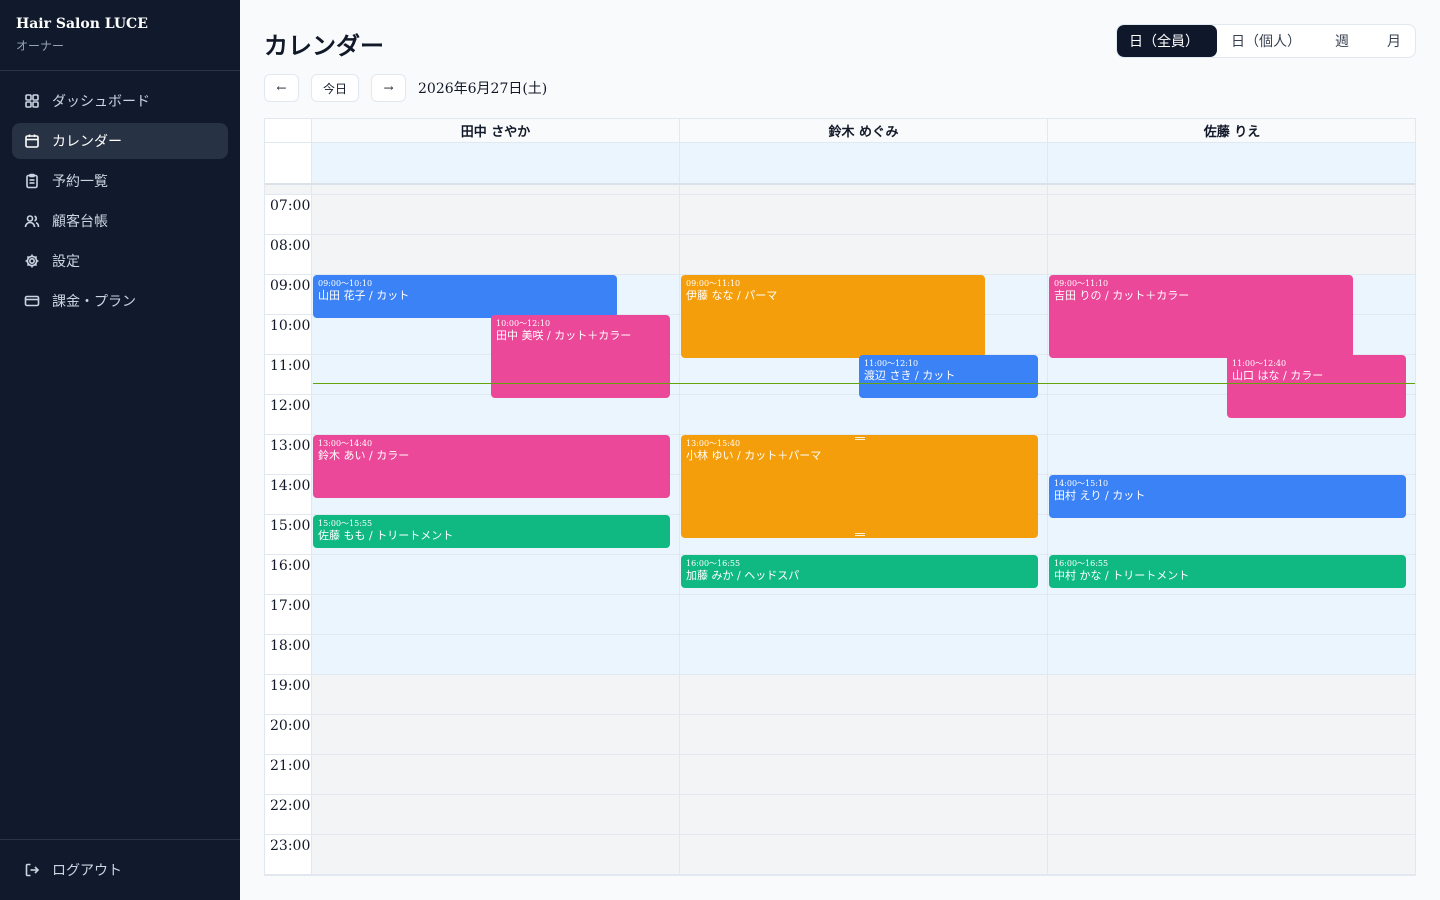  I want to click on sidebar-item-customers: 顧客台帳, so click(120, 221).